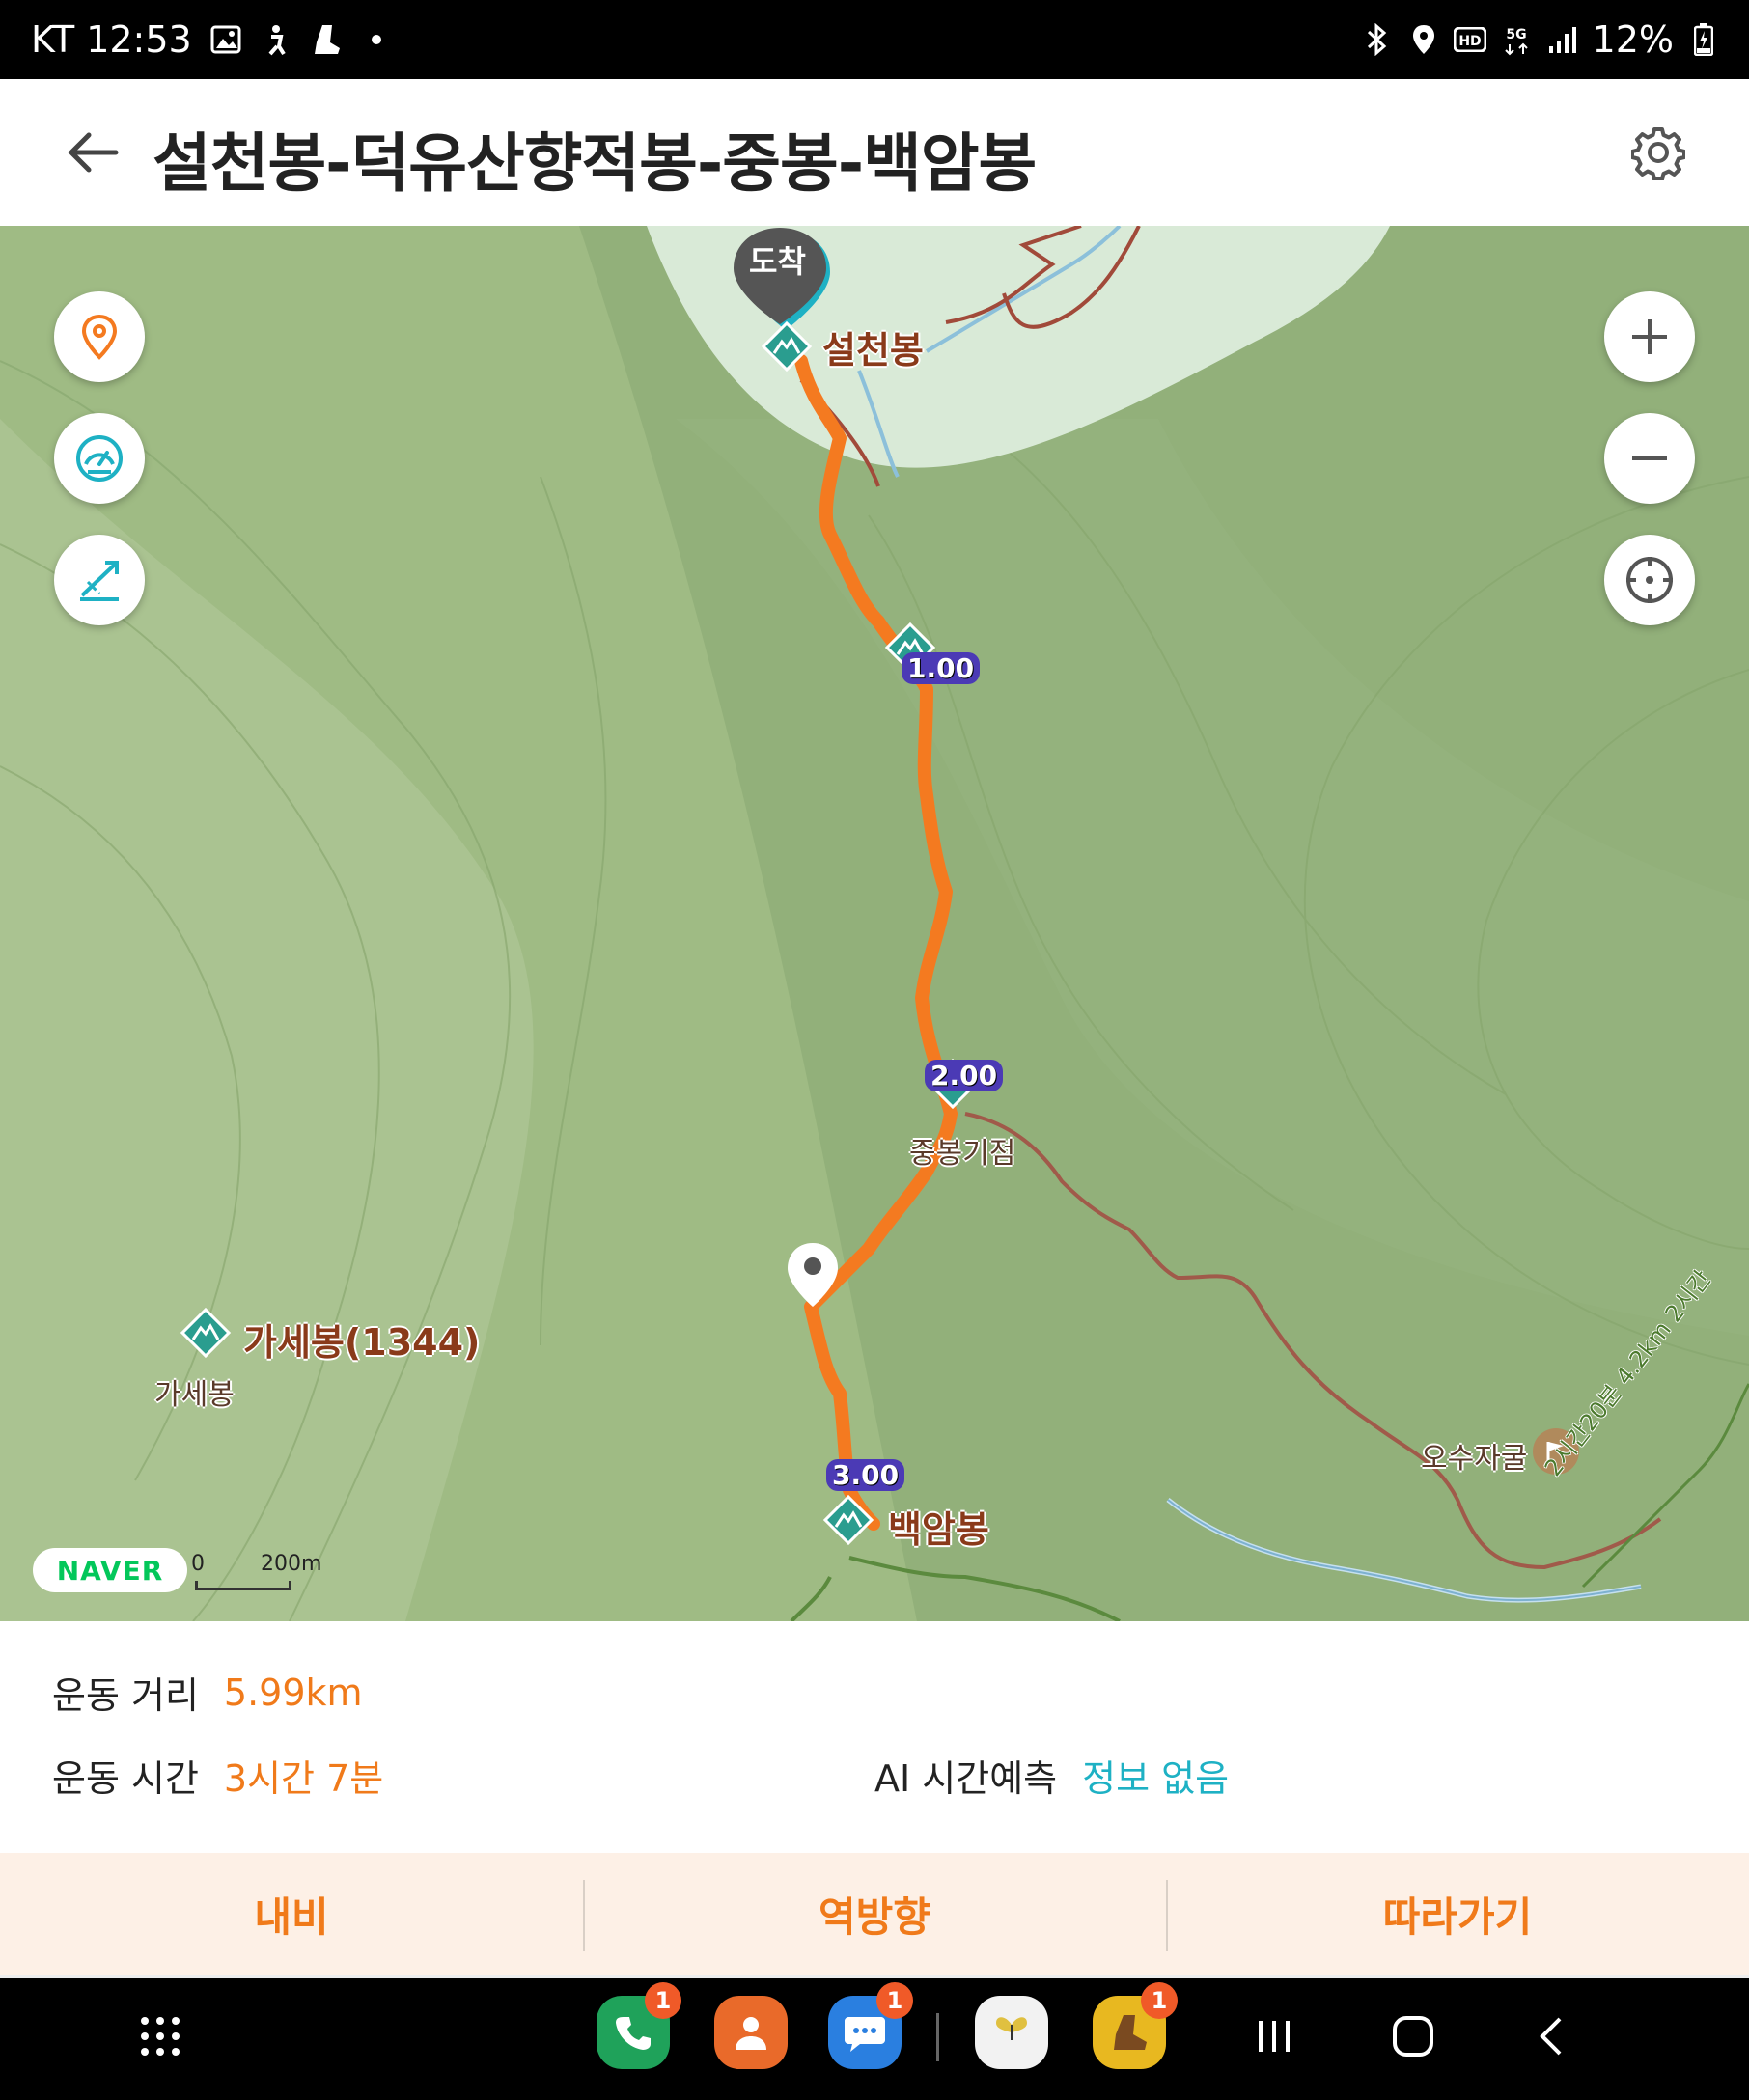 The width and height of the screenshot is (1749, 2100). Describe the element at coordinates (125, 1778) in the screenshot. I see `time-label: 운동 시간` at that location.